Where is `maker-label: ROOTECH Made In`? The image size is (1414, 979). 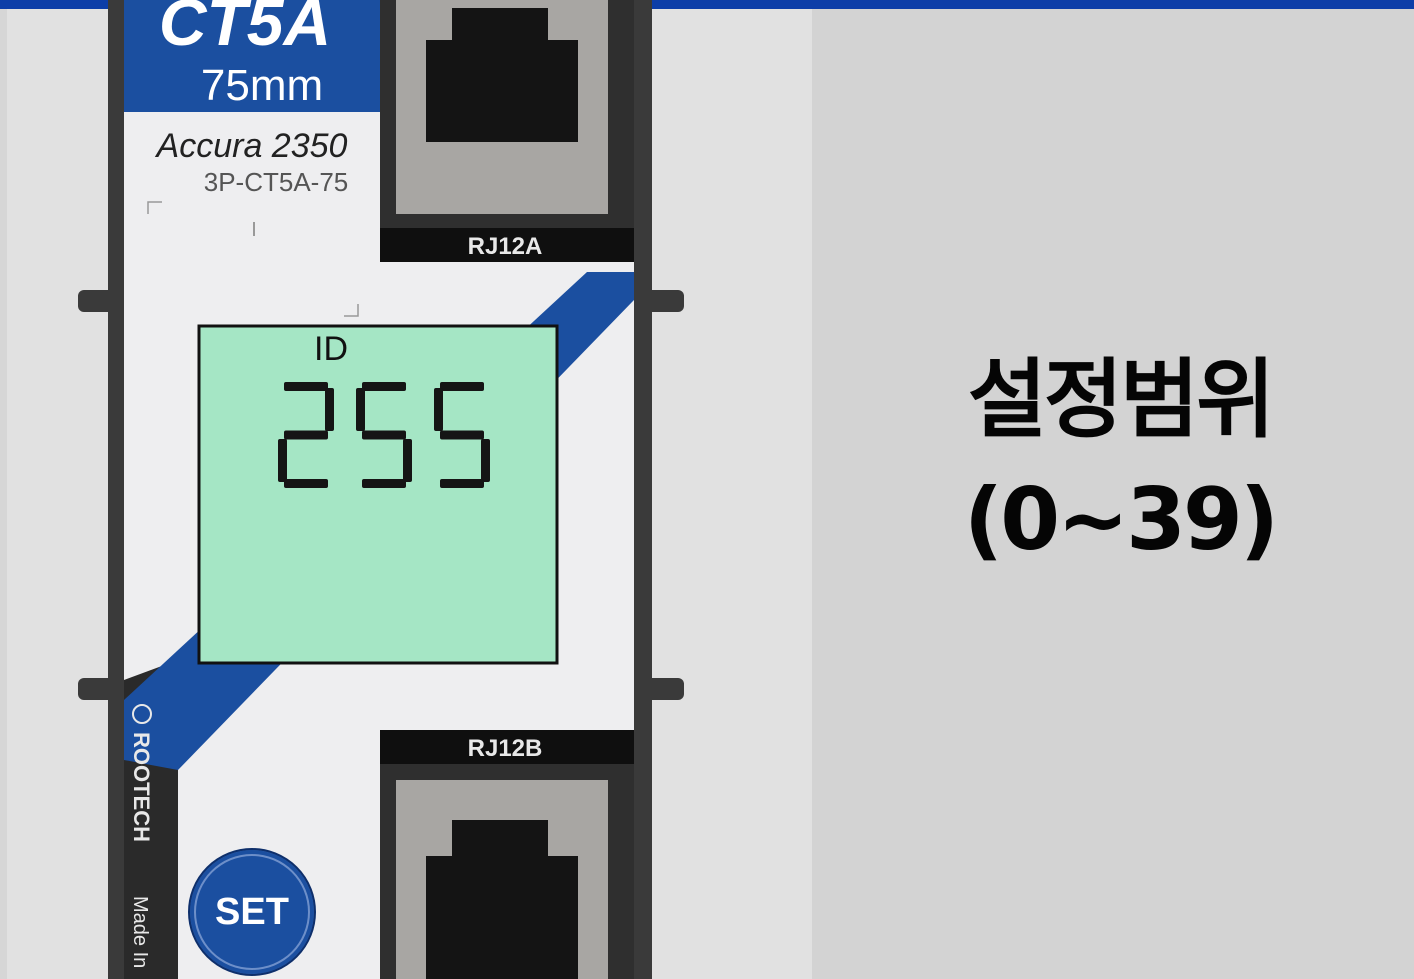
maker-label: ROOTECH Made In is located at coordinates (141, 836).